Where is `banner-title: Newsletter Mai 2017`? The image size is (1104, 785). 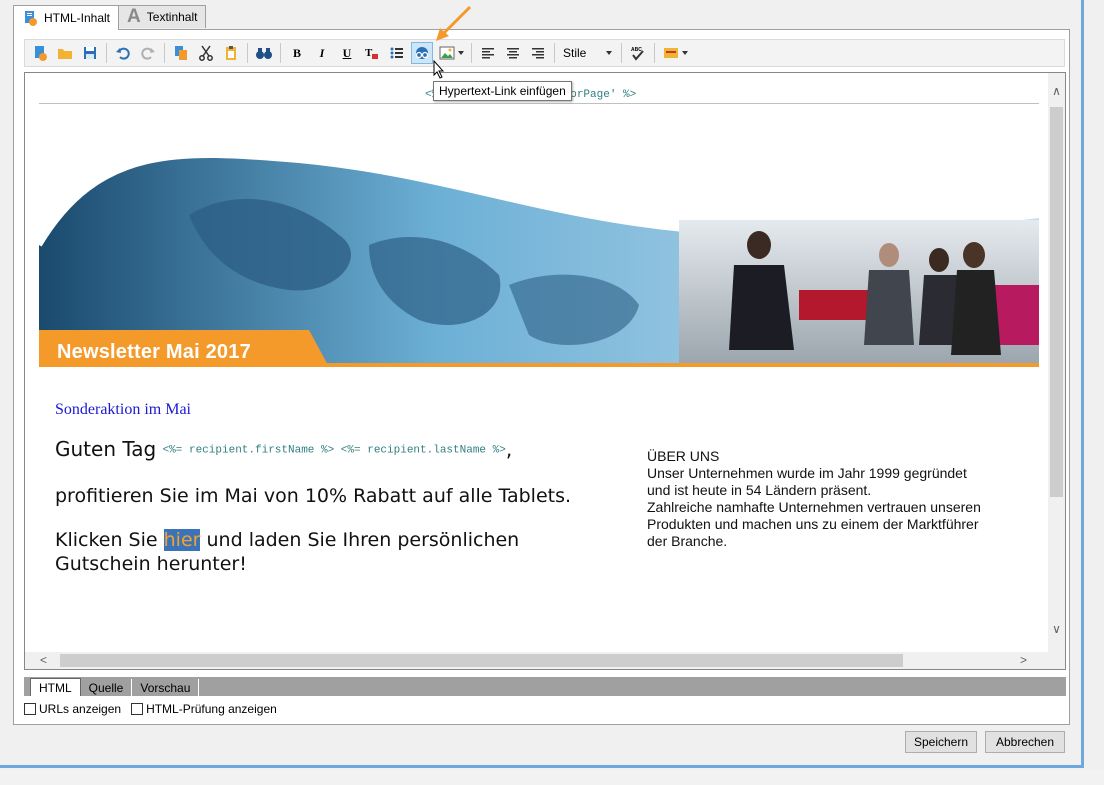
banner-title: Newsletter Mai 2017 is located at coordinates (154, 352).